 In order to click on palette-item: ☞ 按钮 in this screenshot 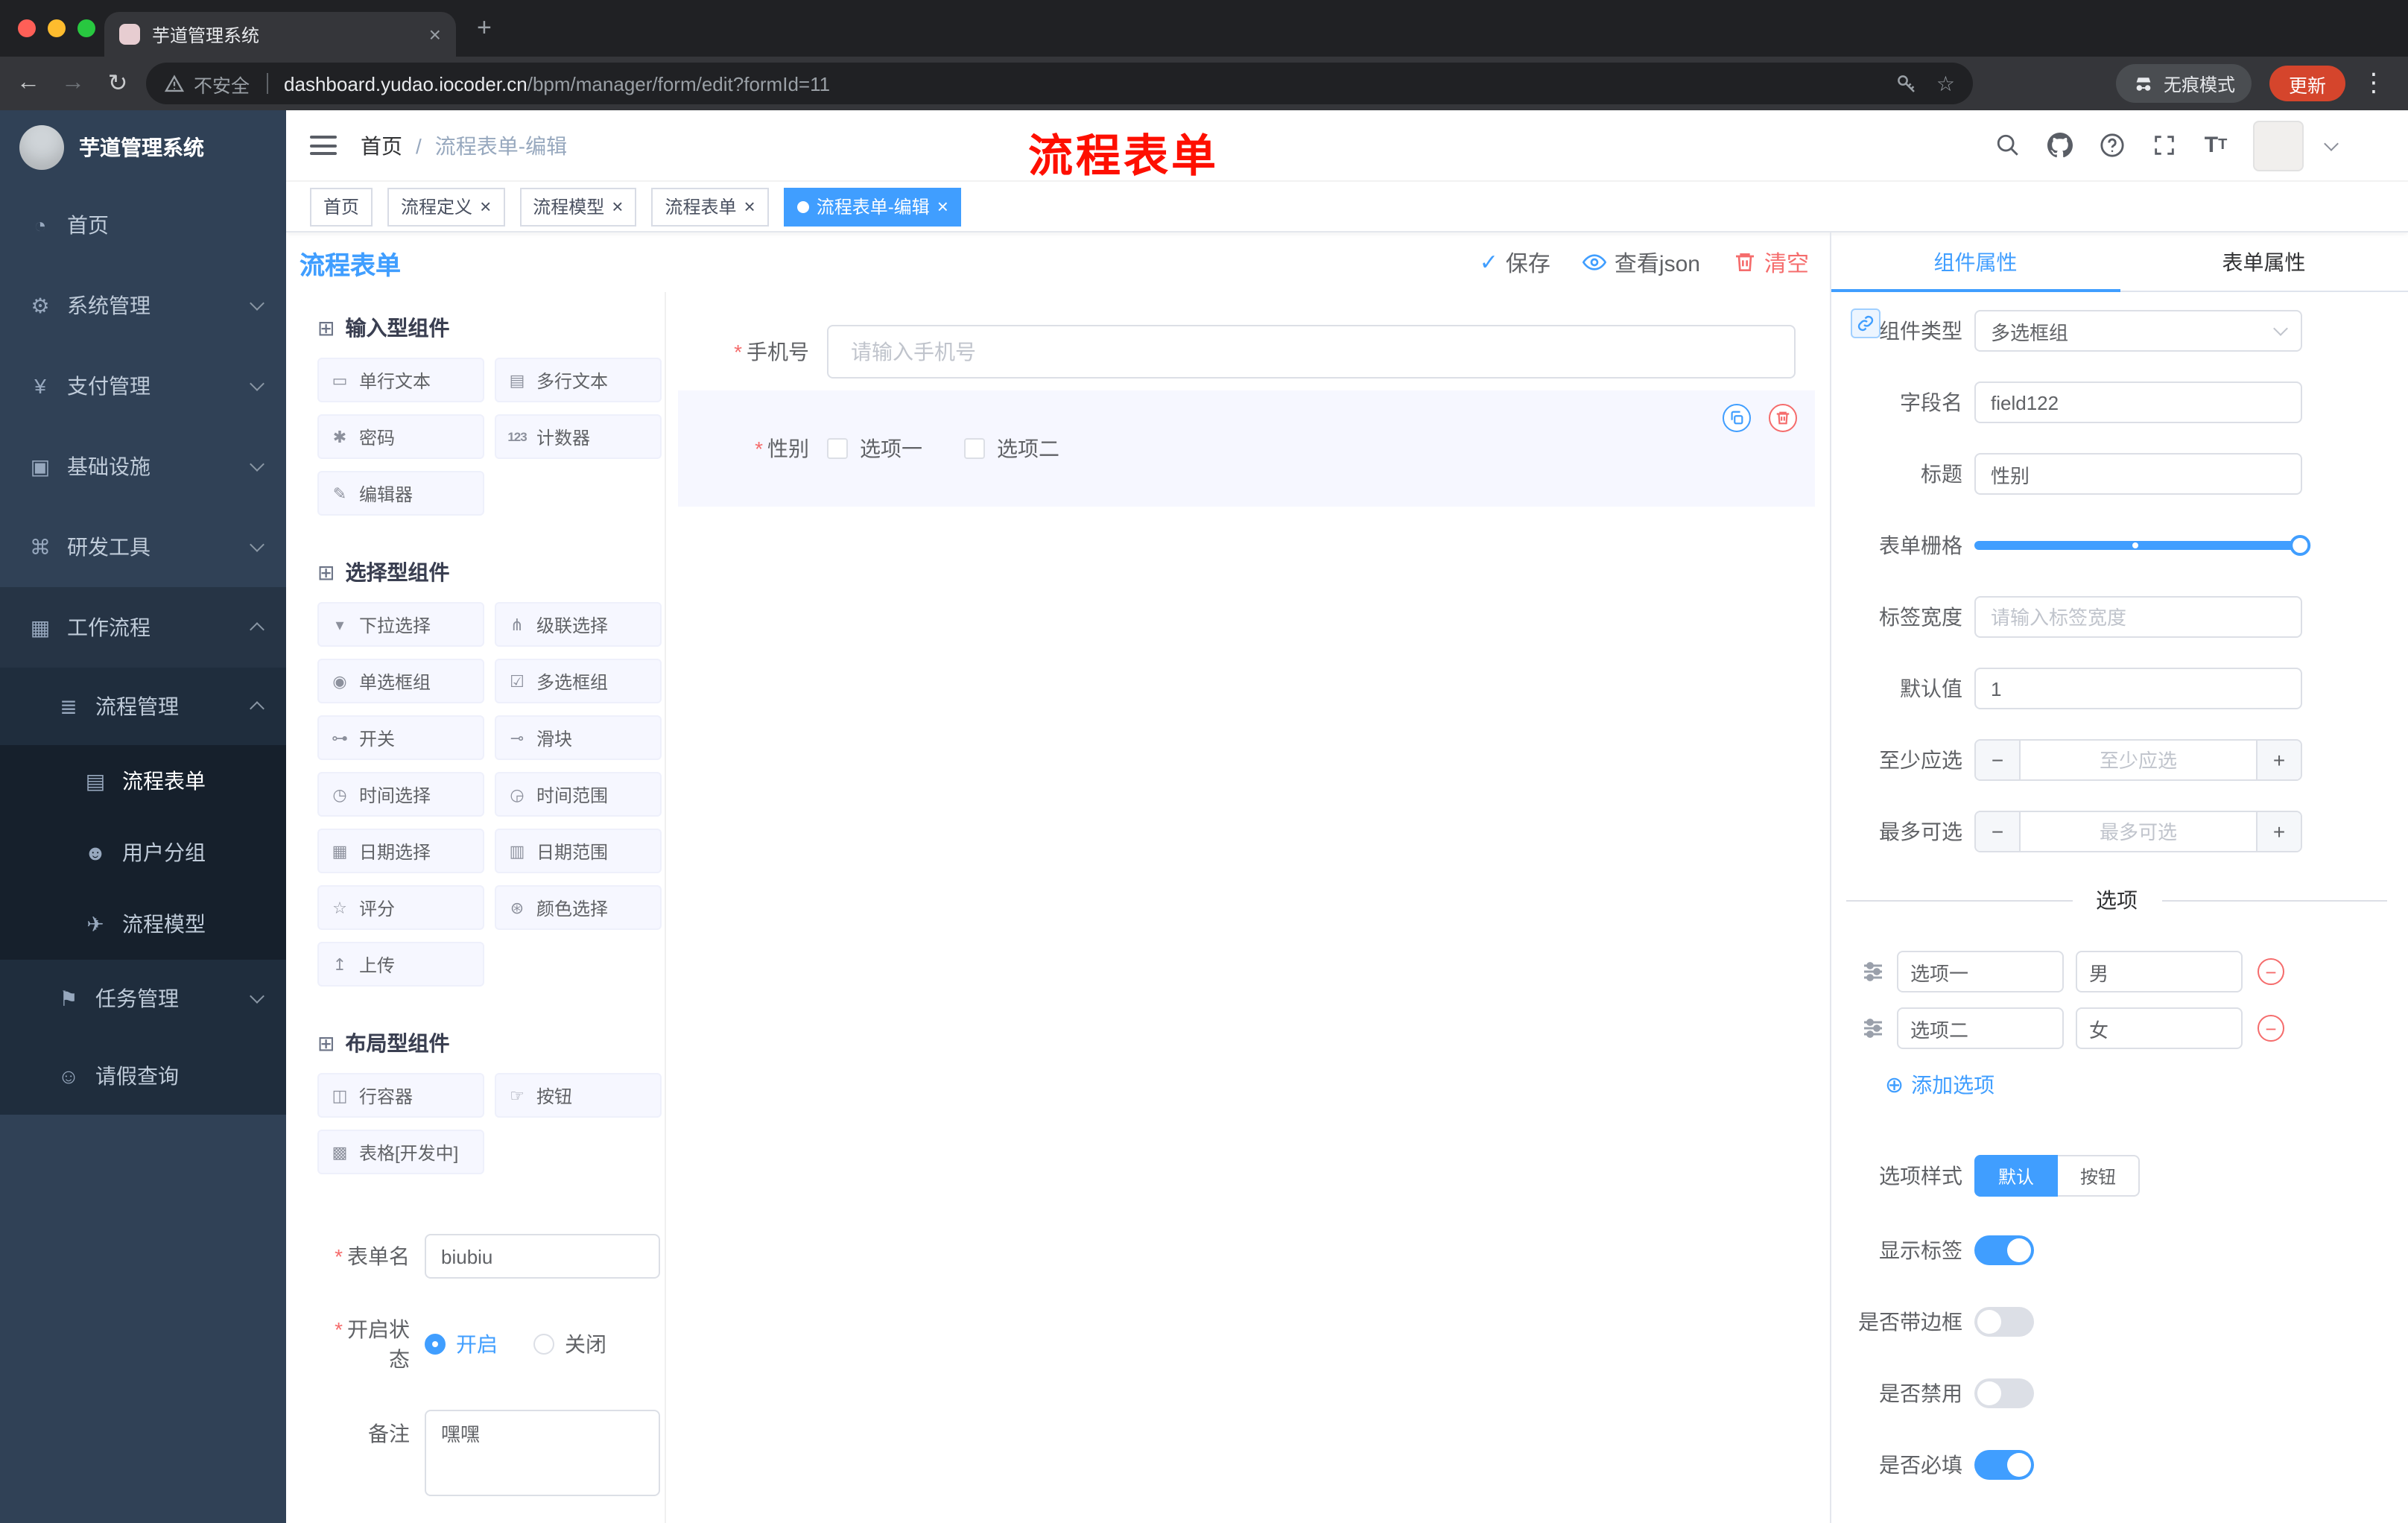, I will do `click(578, 1095)`.